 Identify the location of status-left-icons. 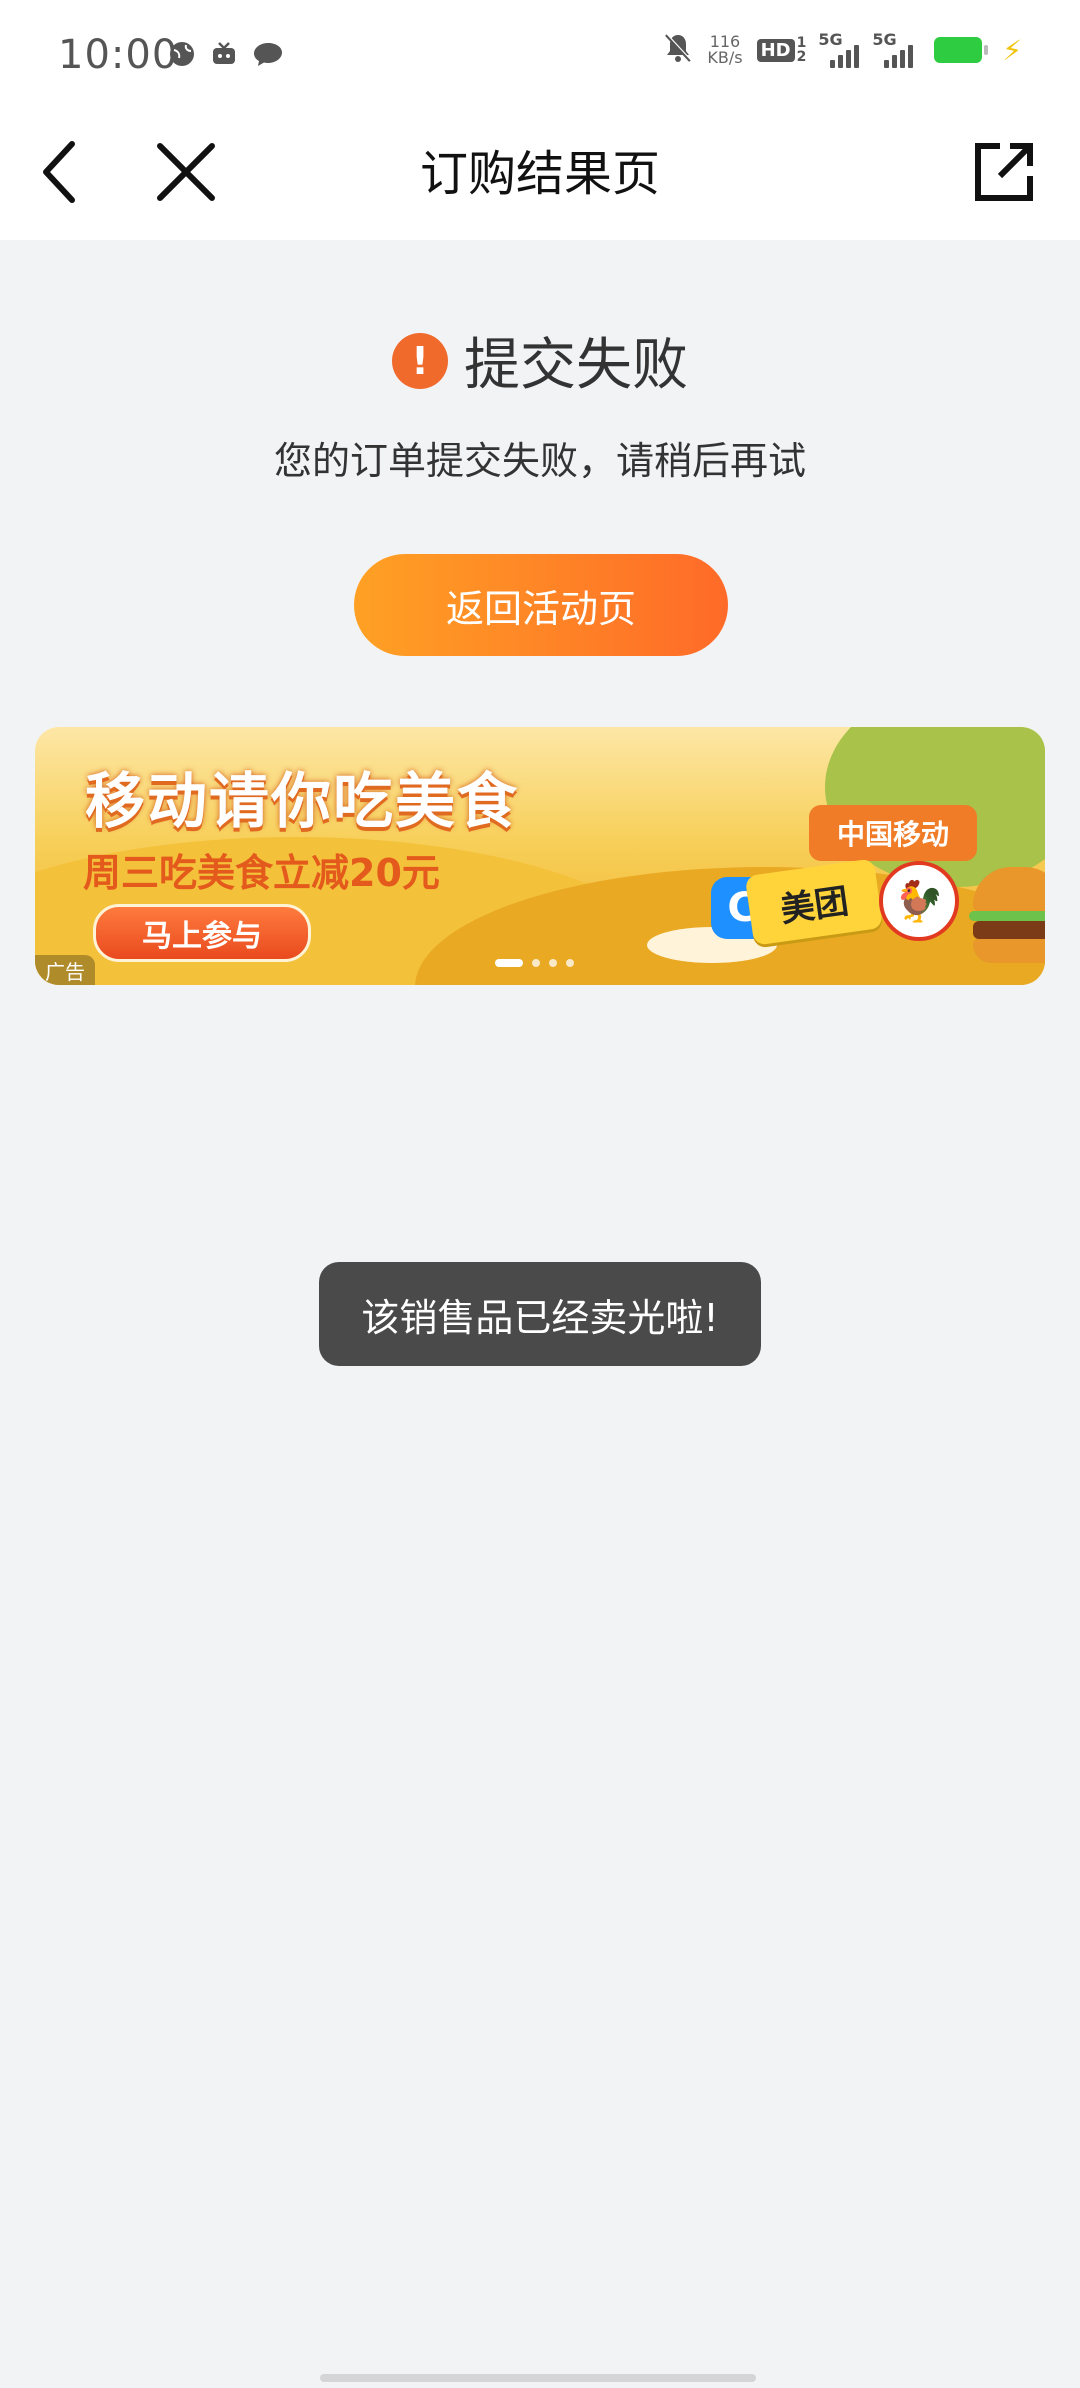
(226, 56).